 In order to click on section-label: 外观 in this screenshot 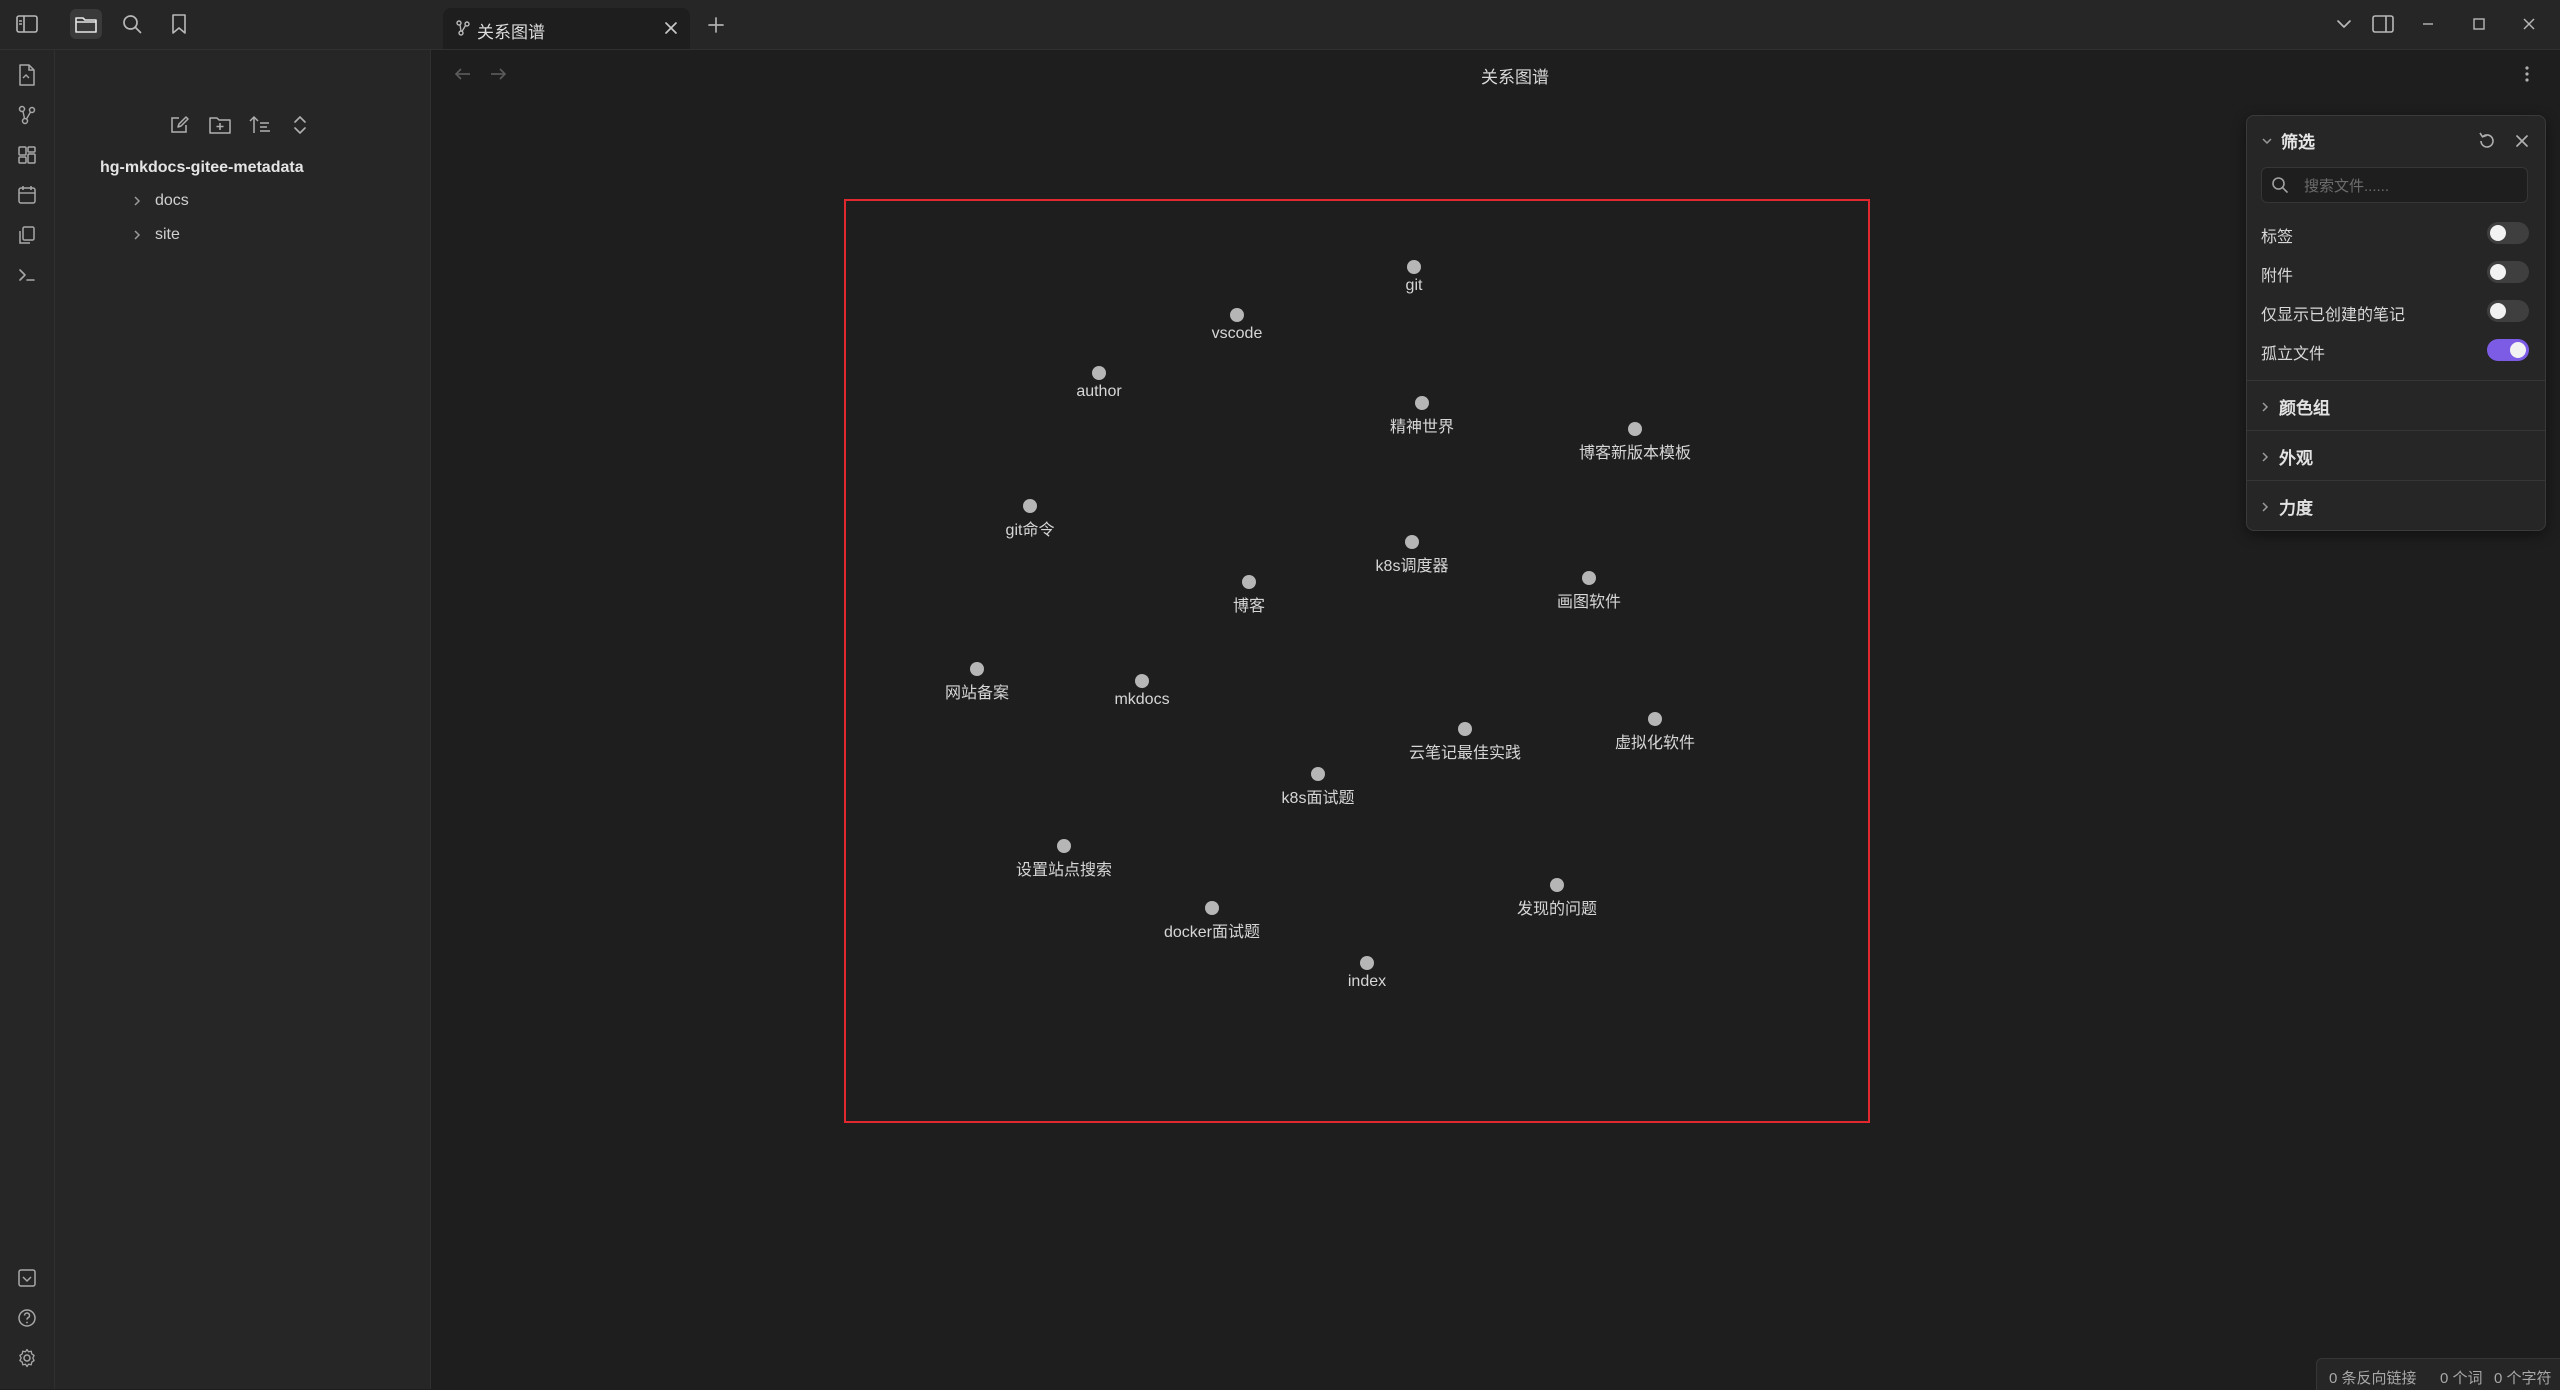, I will do `click(2296, 458)`.